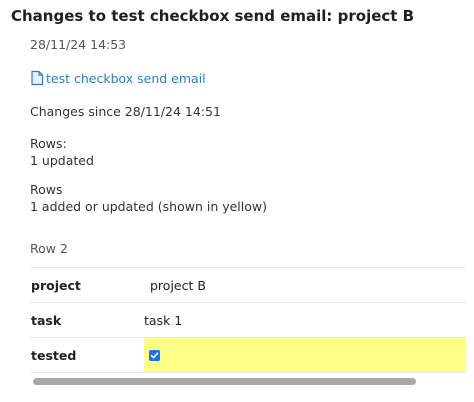 Image resolution: width=474 pixels, height=402 pixels. I want to click on document-link-label: test checkbox send email, so click(126, 78).